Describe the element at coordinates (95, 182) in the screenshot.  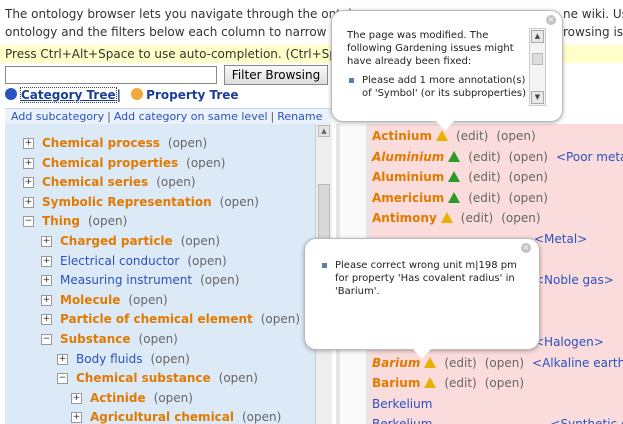
I see `tree-item-label: Chemical series` at that location.